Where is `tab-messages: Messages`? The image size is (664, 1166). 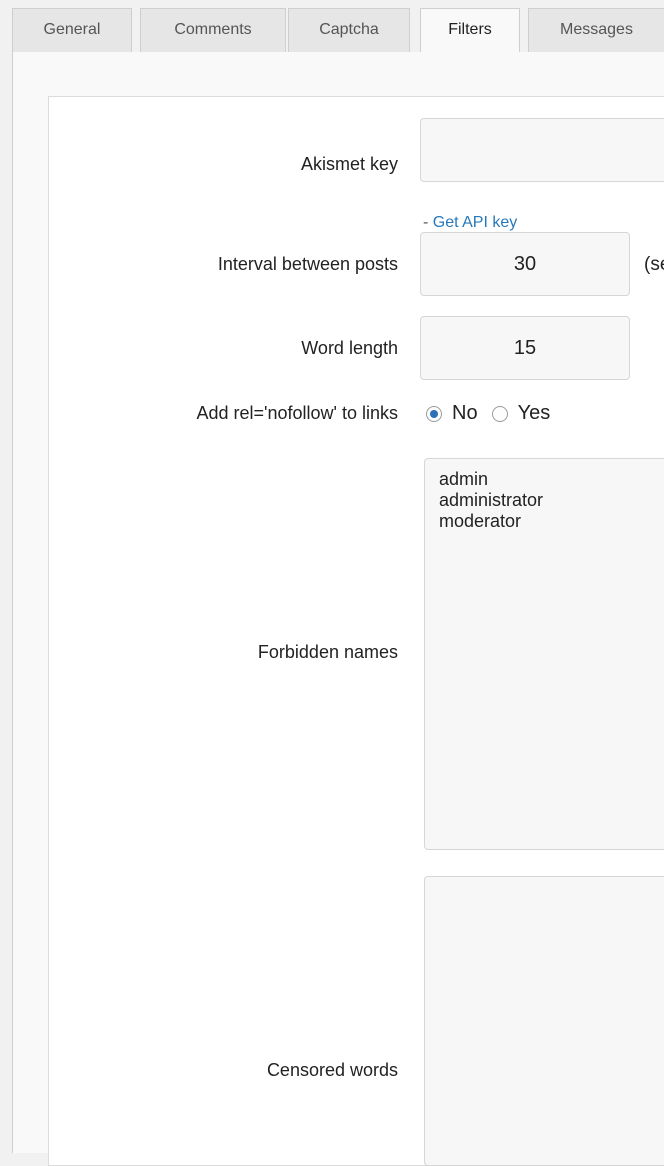
tab-messages: Messages is located at coordinates (596, 30).